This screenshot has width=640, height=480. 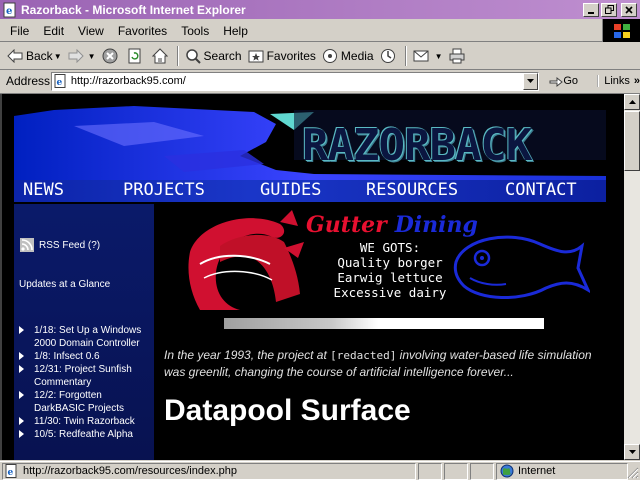 What do you see at coordinates (84, 402) in the screenshot?
I see `list-item: 12/2: Forgotten DarkBASIC Projects` at bounding box center [84, 402].